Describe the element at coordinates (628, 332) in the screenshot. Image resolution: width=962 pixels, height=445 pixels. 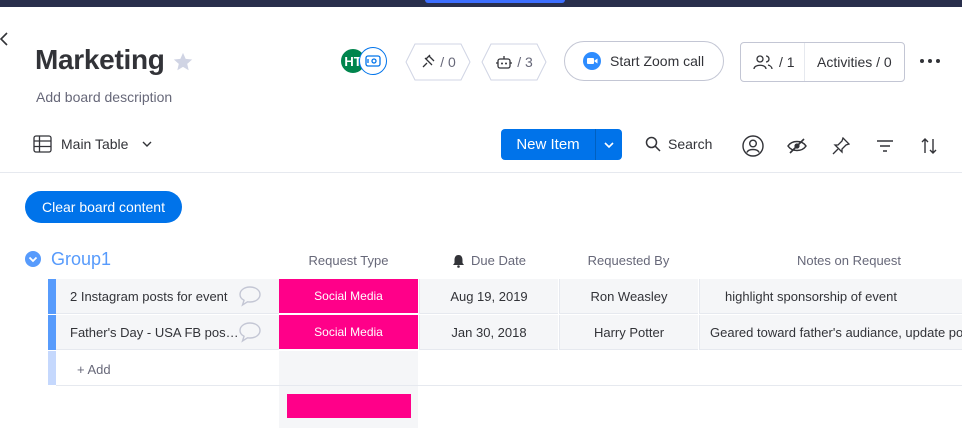
I see `requested-by-cell: Harry Potter` at that location.